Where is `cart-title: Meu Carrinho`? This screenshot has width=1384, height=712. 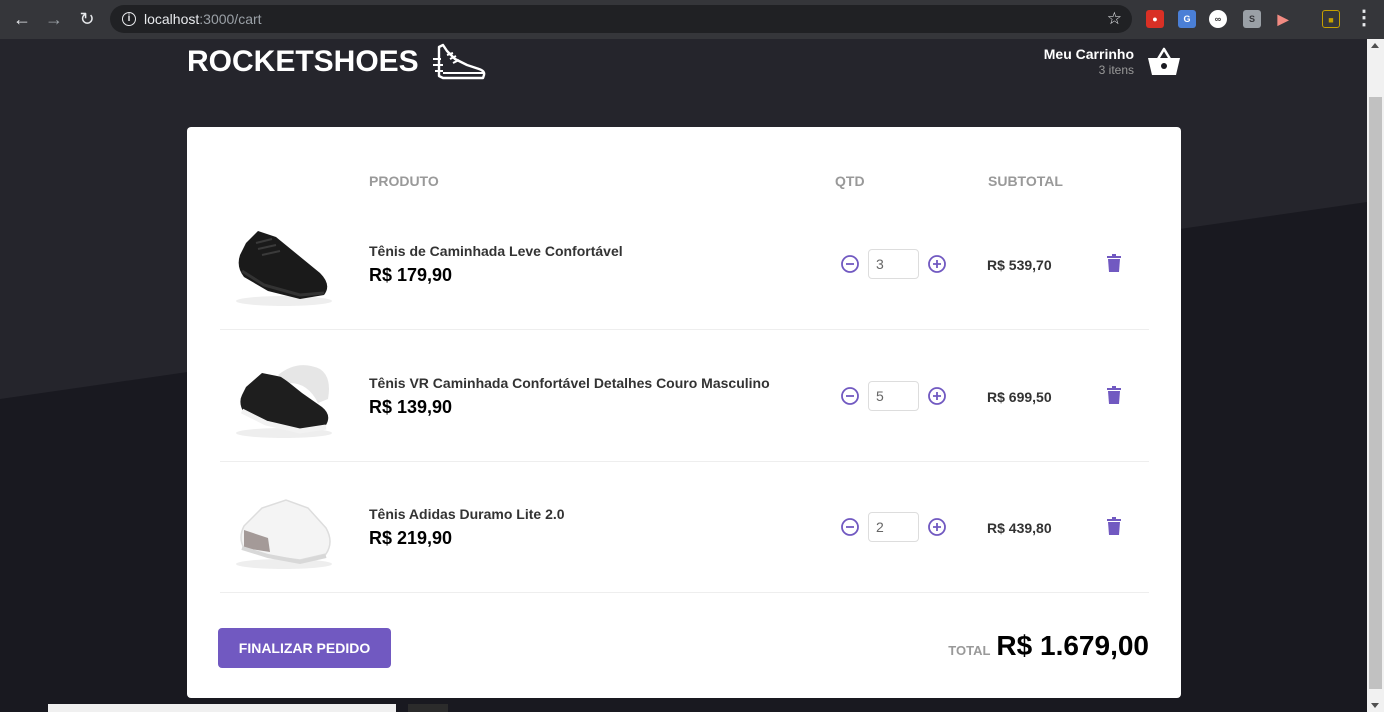
cart-title: Meu Carrinho is located at coordinates (1088, 53).